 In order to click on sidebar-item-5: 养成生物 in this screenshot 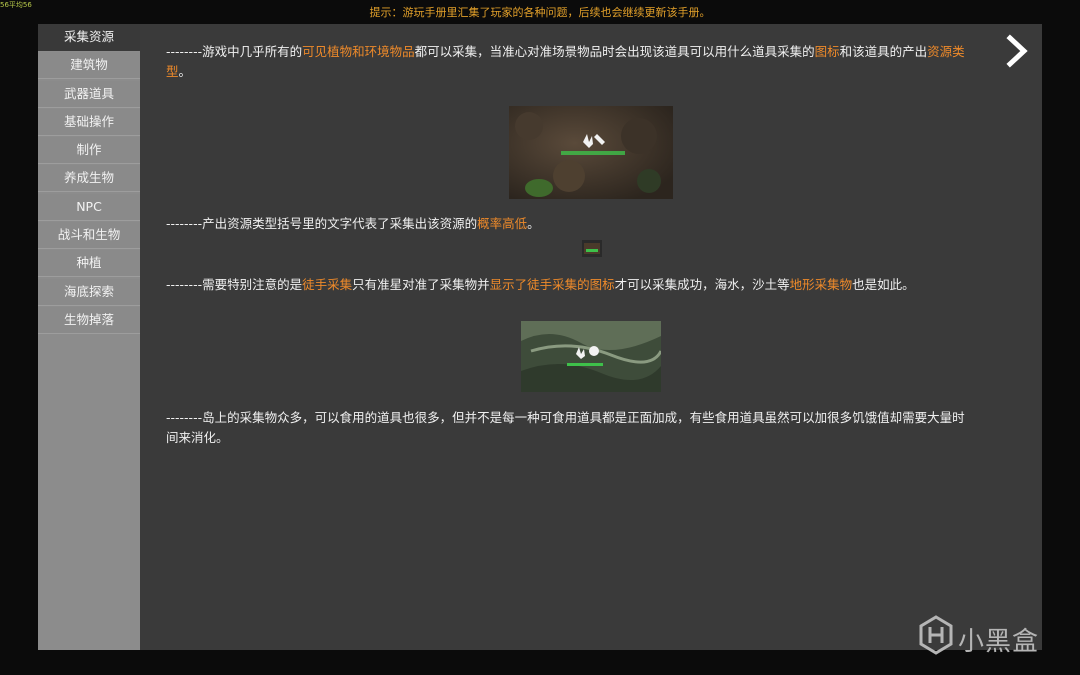, I will do `click(89, 179)`.